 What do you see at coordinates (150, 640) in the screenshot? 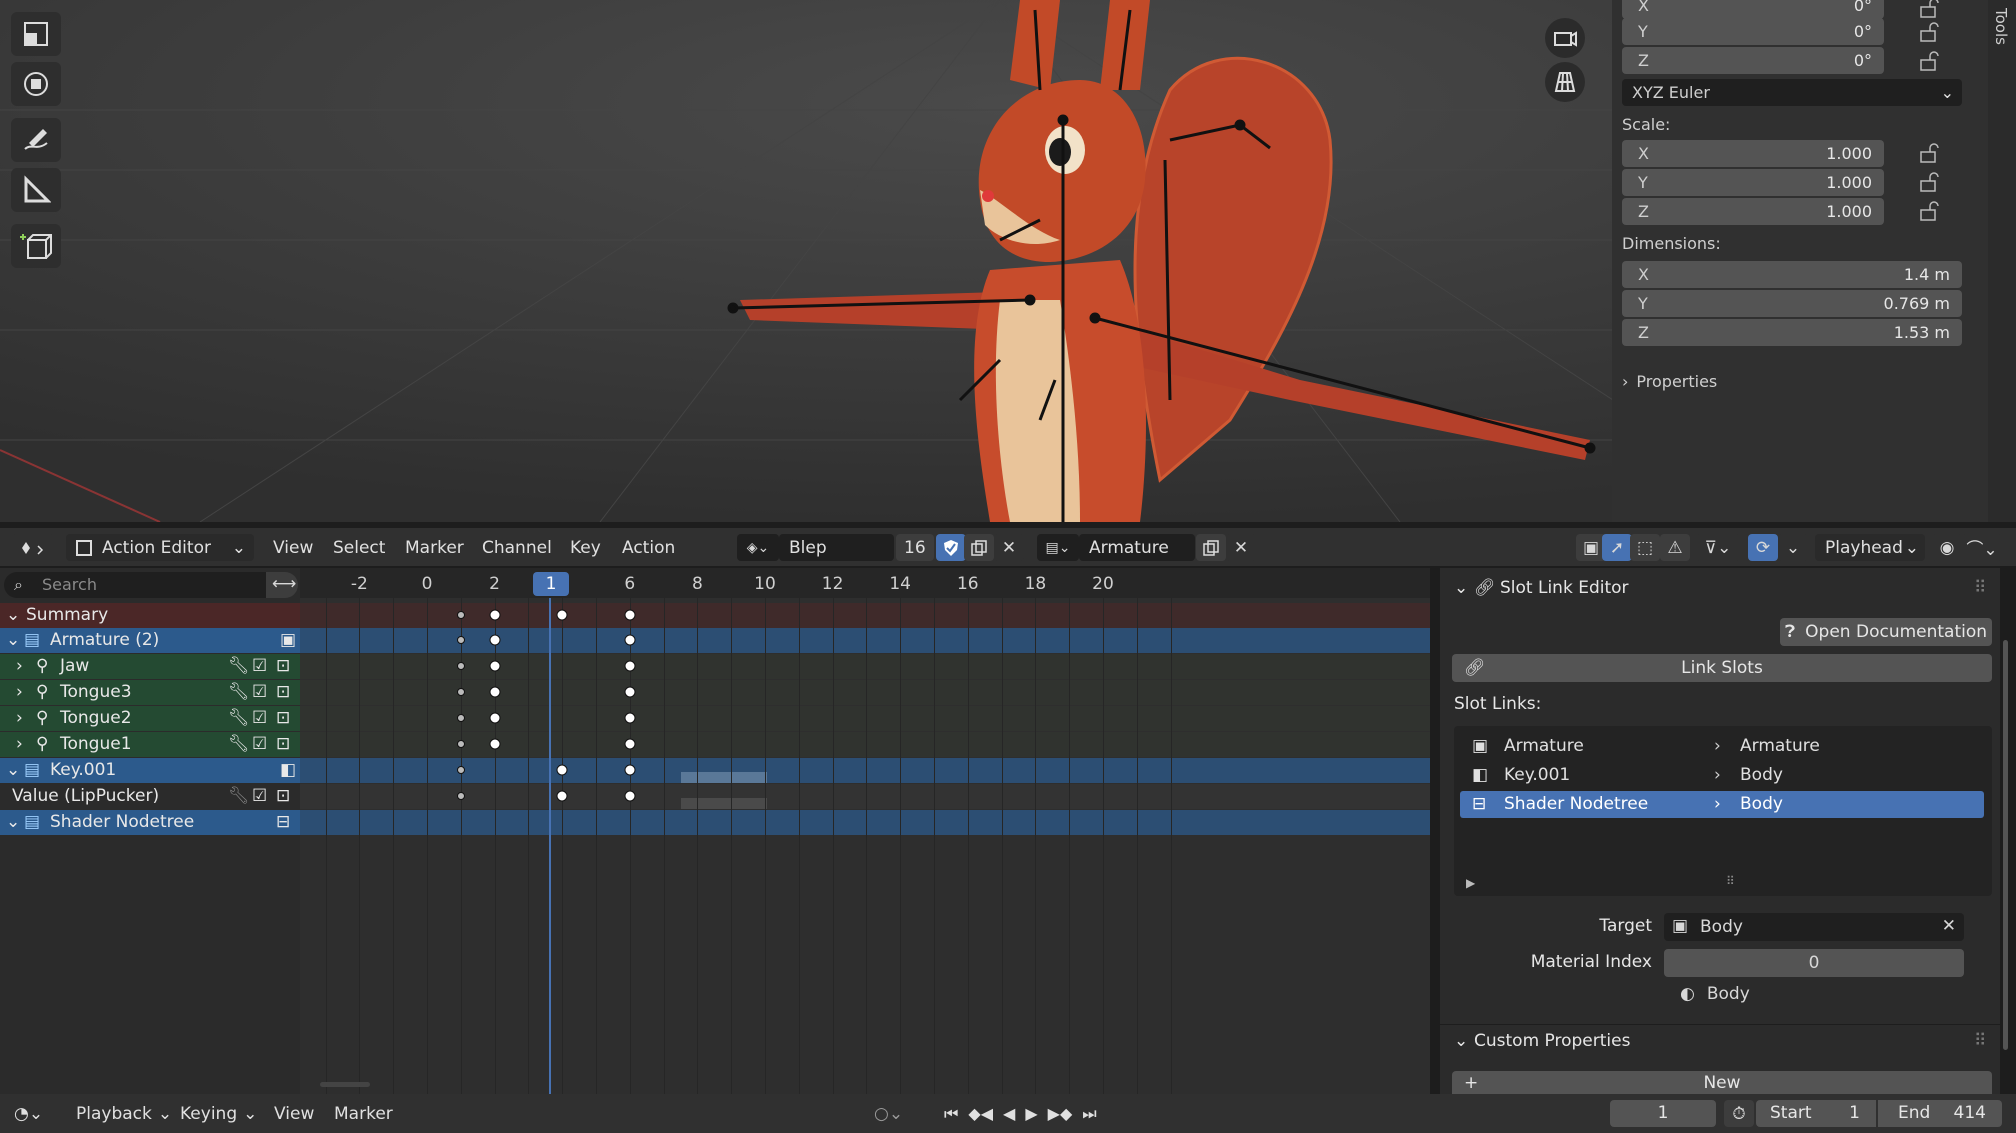
I see `channel-armature: ⌄ ▤ Armature (2) ▣` at bounding box center [150, 640].